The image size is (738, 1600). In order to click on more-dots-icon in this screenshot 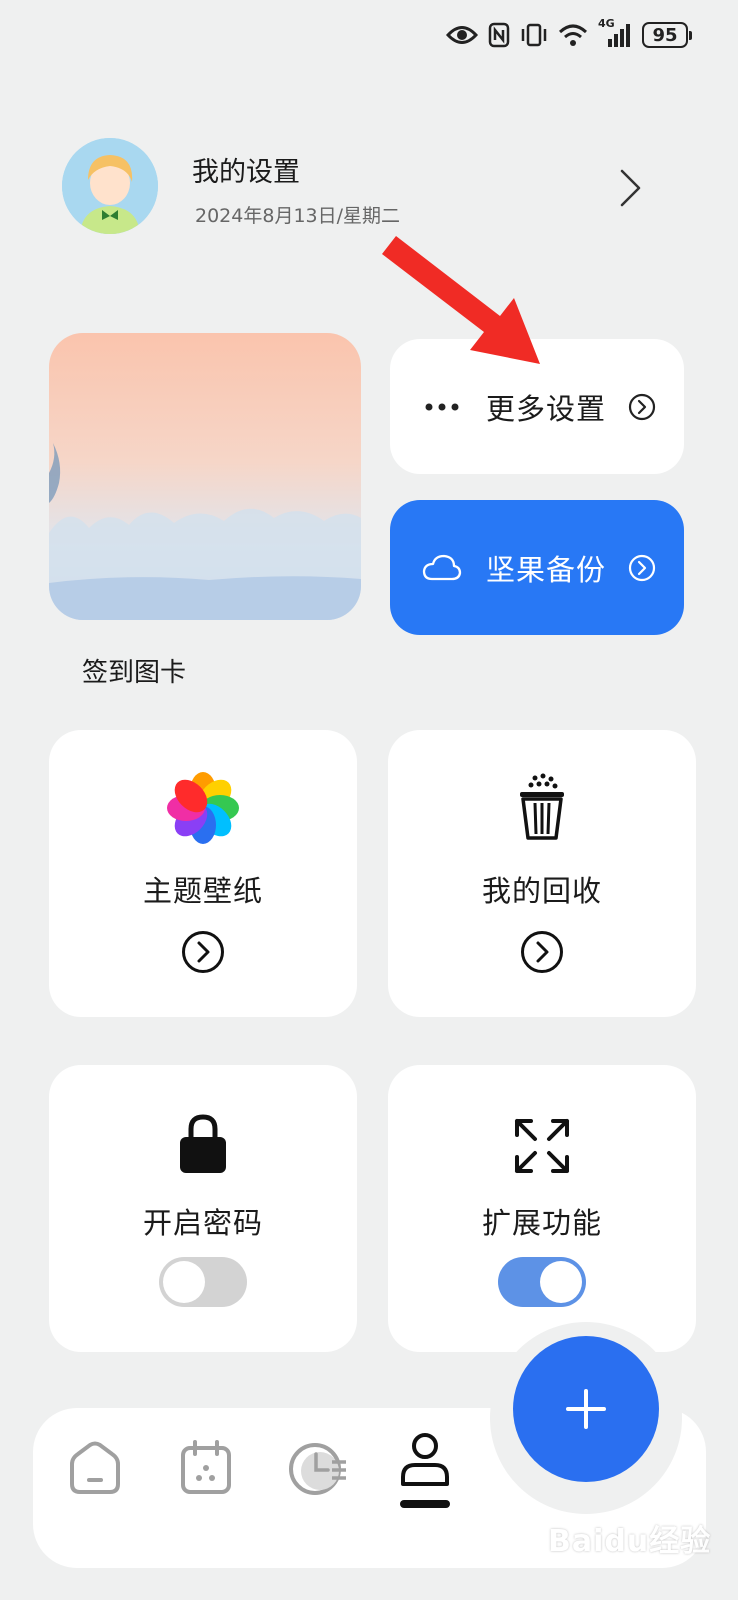, I will do `click(442, 407)`.